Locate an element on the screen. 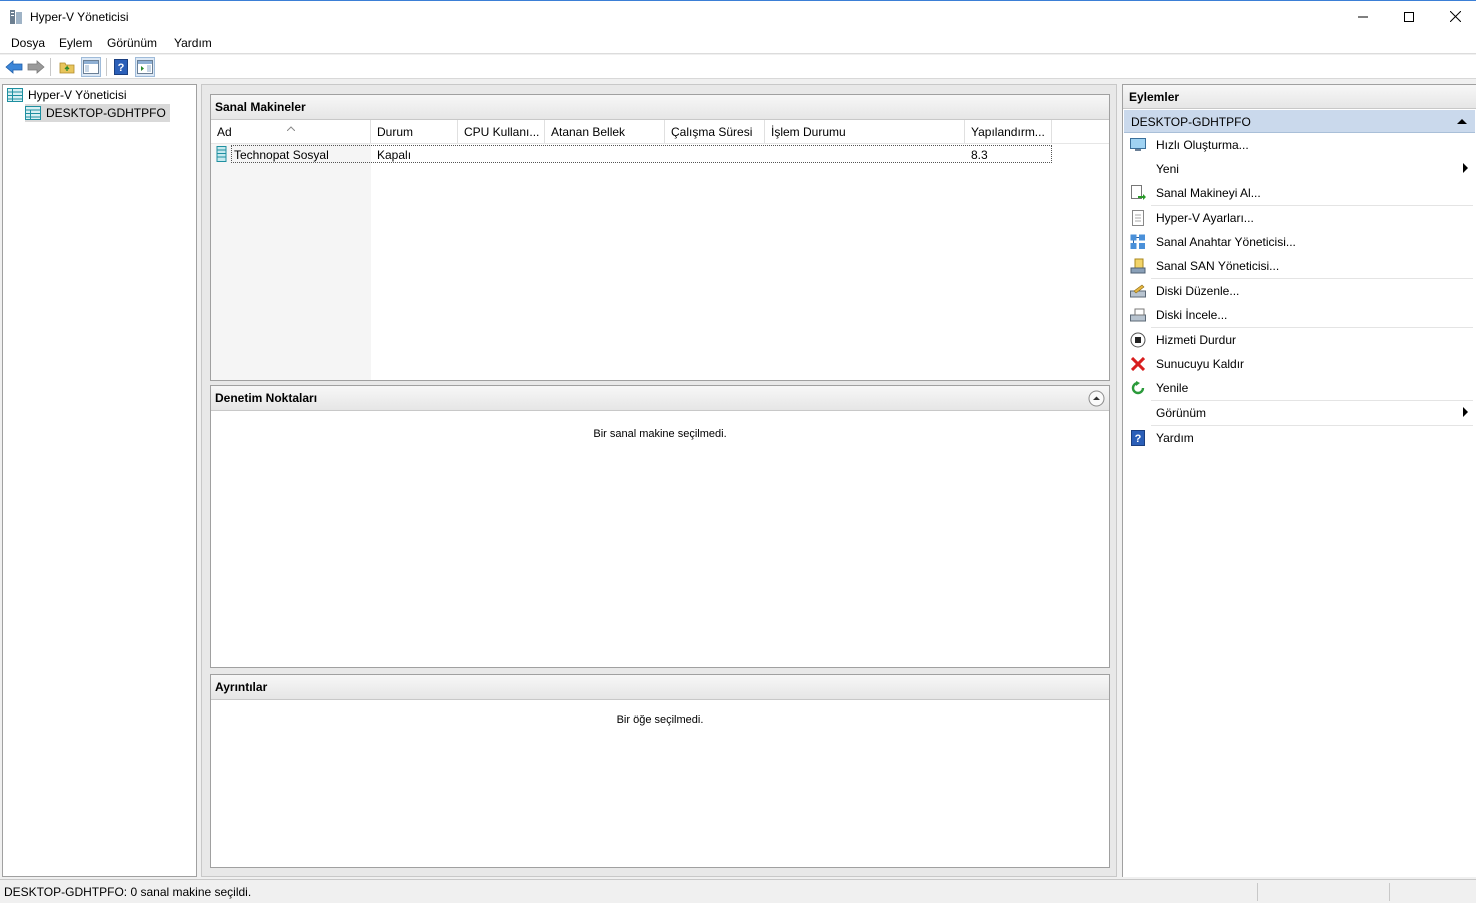 The width and height of the screenshot is (1476, 903). collapse-chevron-icon is located at coordinates (1096, 398).